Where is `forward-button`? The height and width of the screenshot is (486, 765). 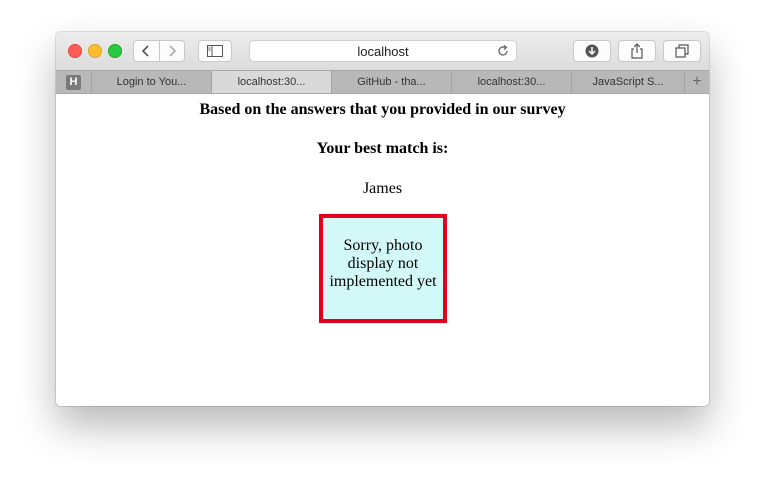
forward-button is located at coordinates (171, 51).